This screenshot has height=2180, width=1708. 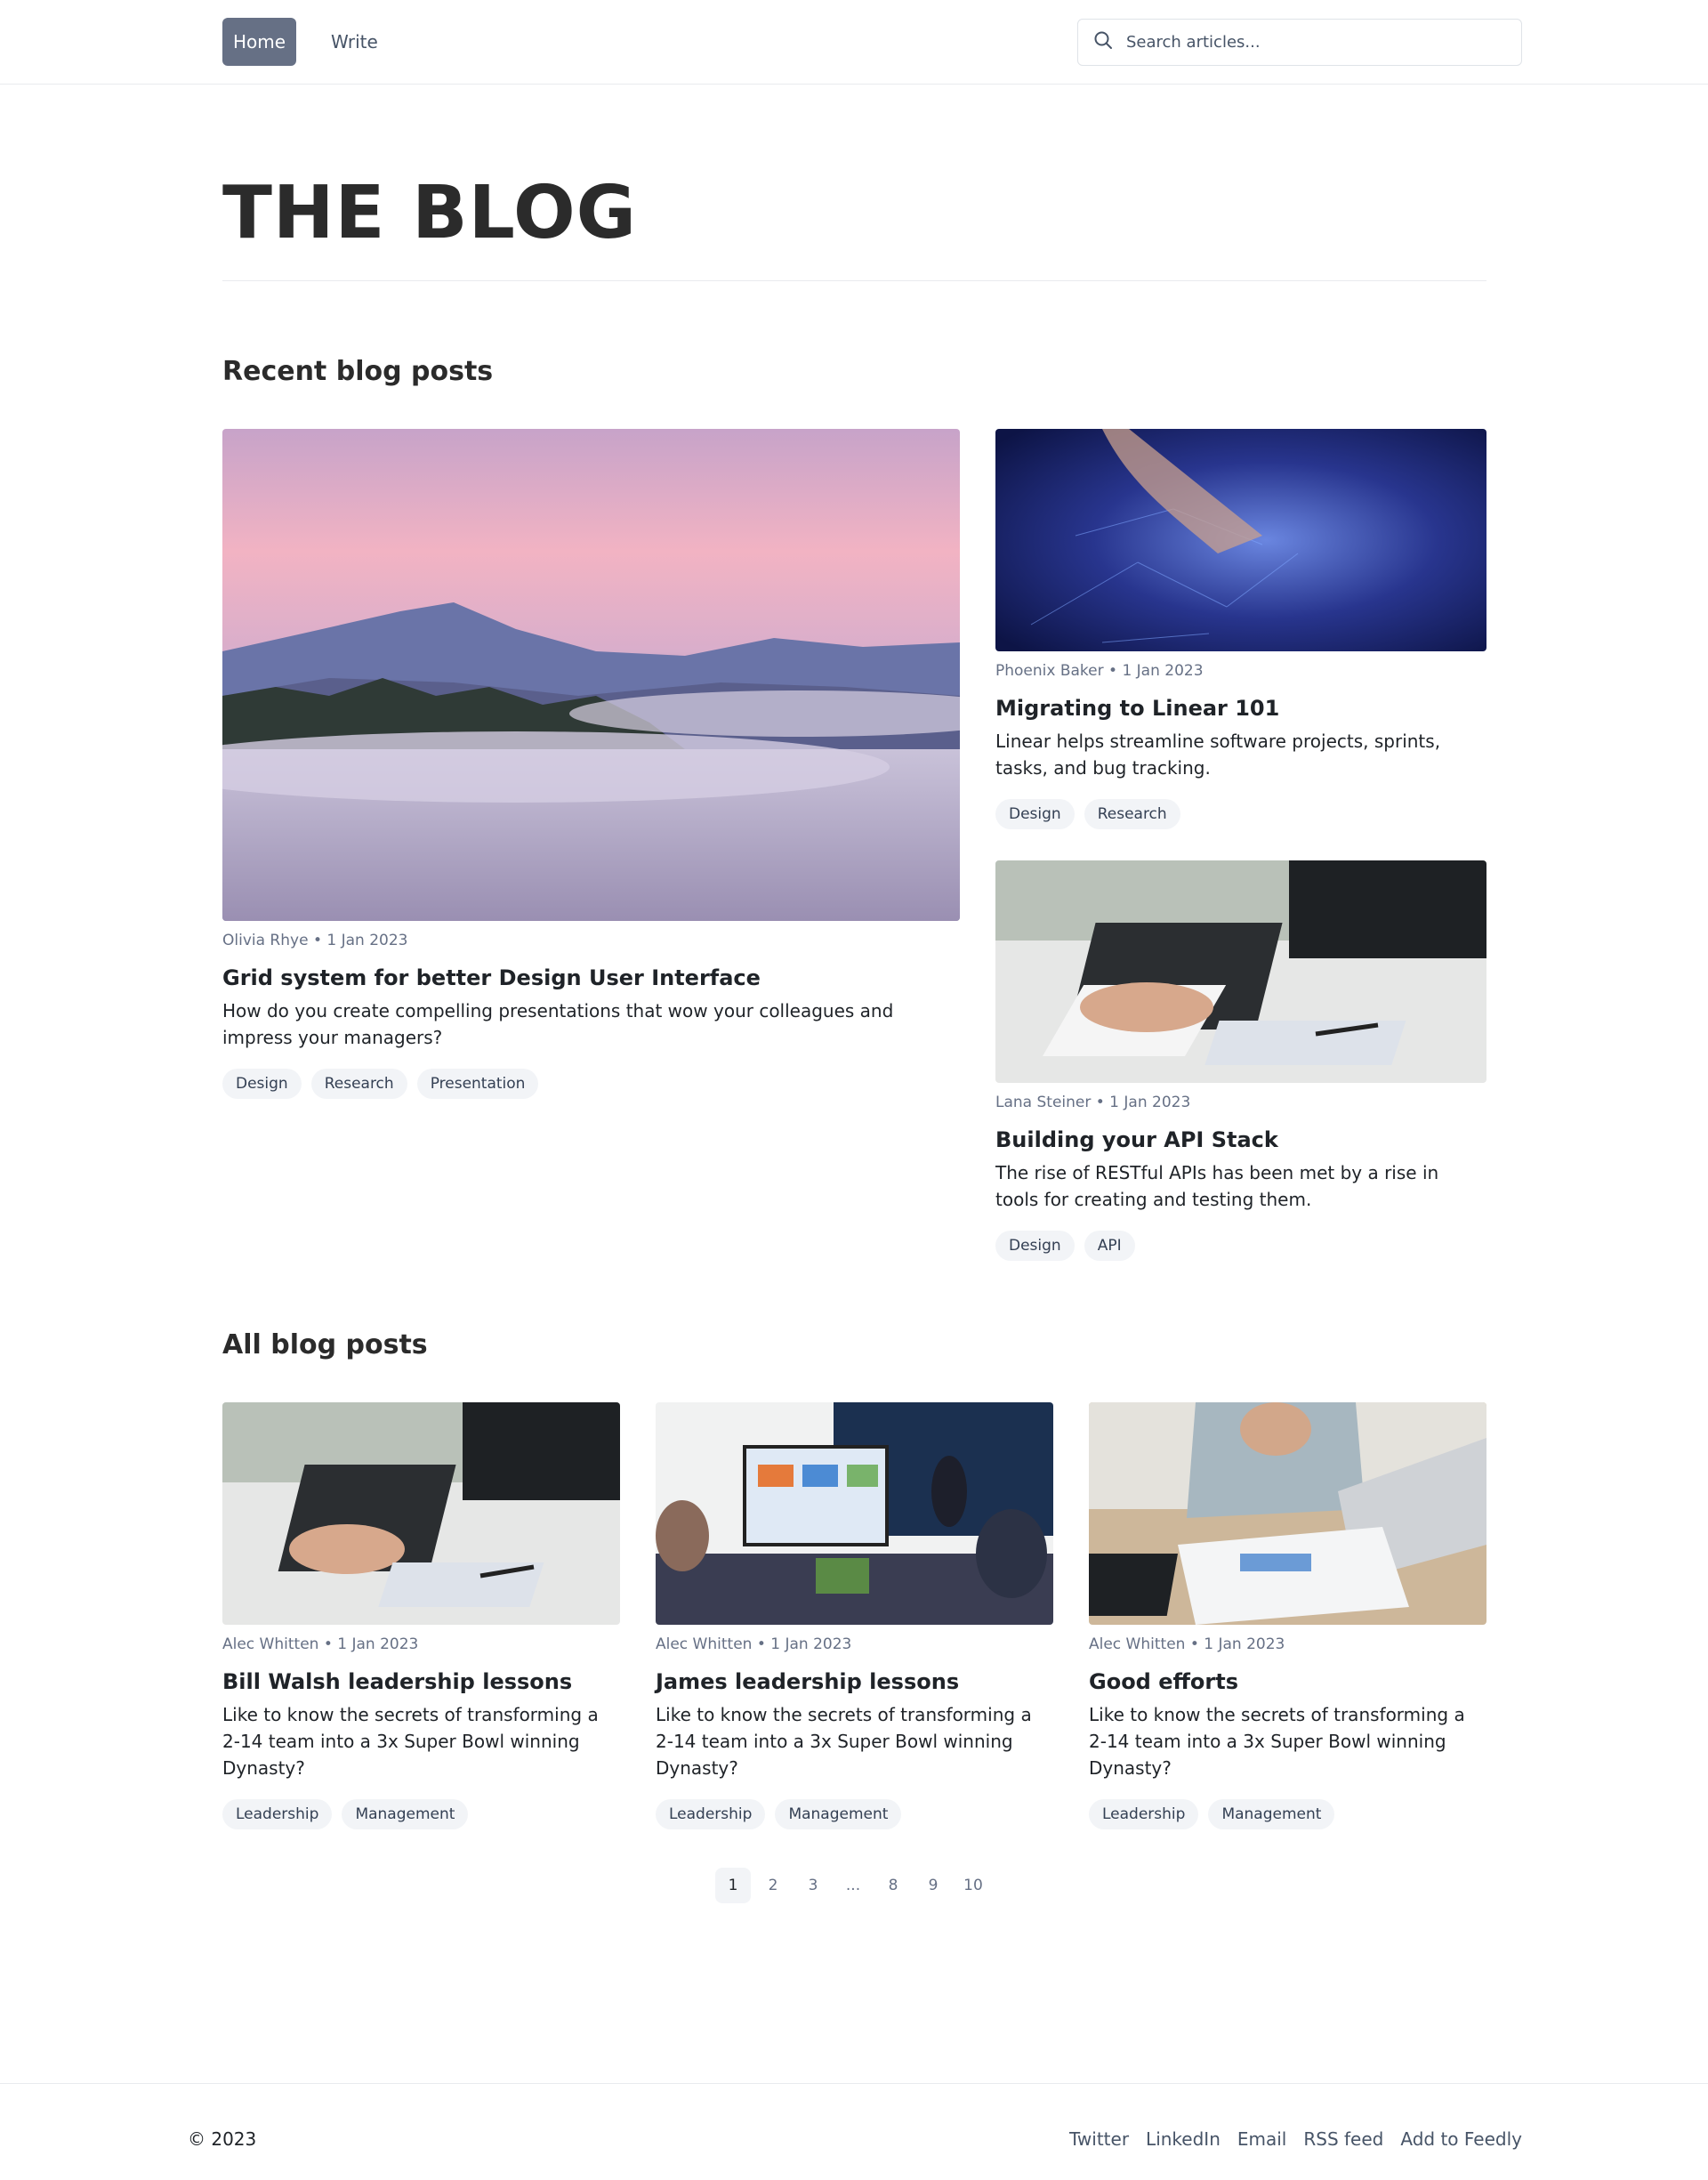 What do you see at coordinates (854, 280) in the screenshot?
I see `title-divider` at bounding box center [854, 280].